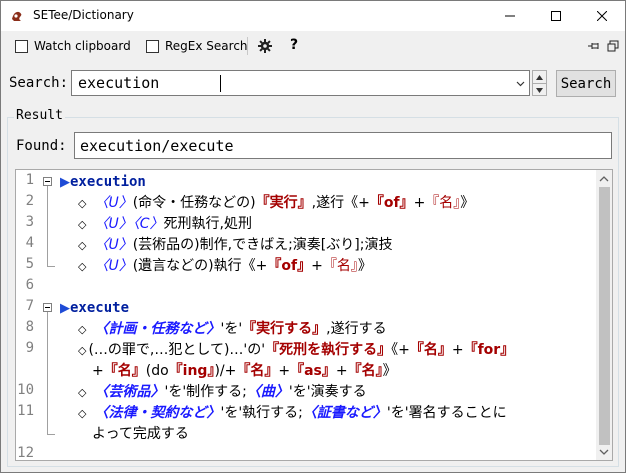  What do you see at coordinates (313, 46) in the screenshot?
I see `toolbar: Watch clipboard RegEx Search ?` at bounding box center [313, 46].